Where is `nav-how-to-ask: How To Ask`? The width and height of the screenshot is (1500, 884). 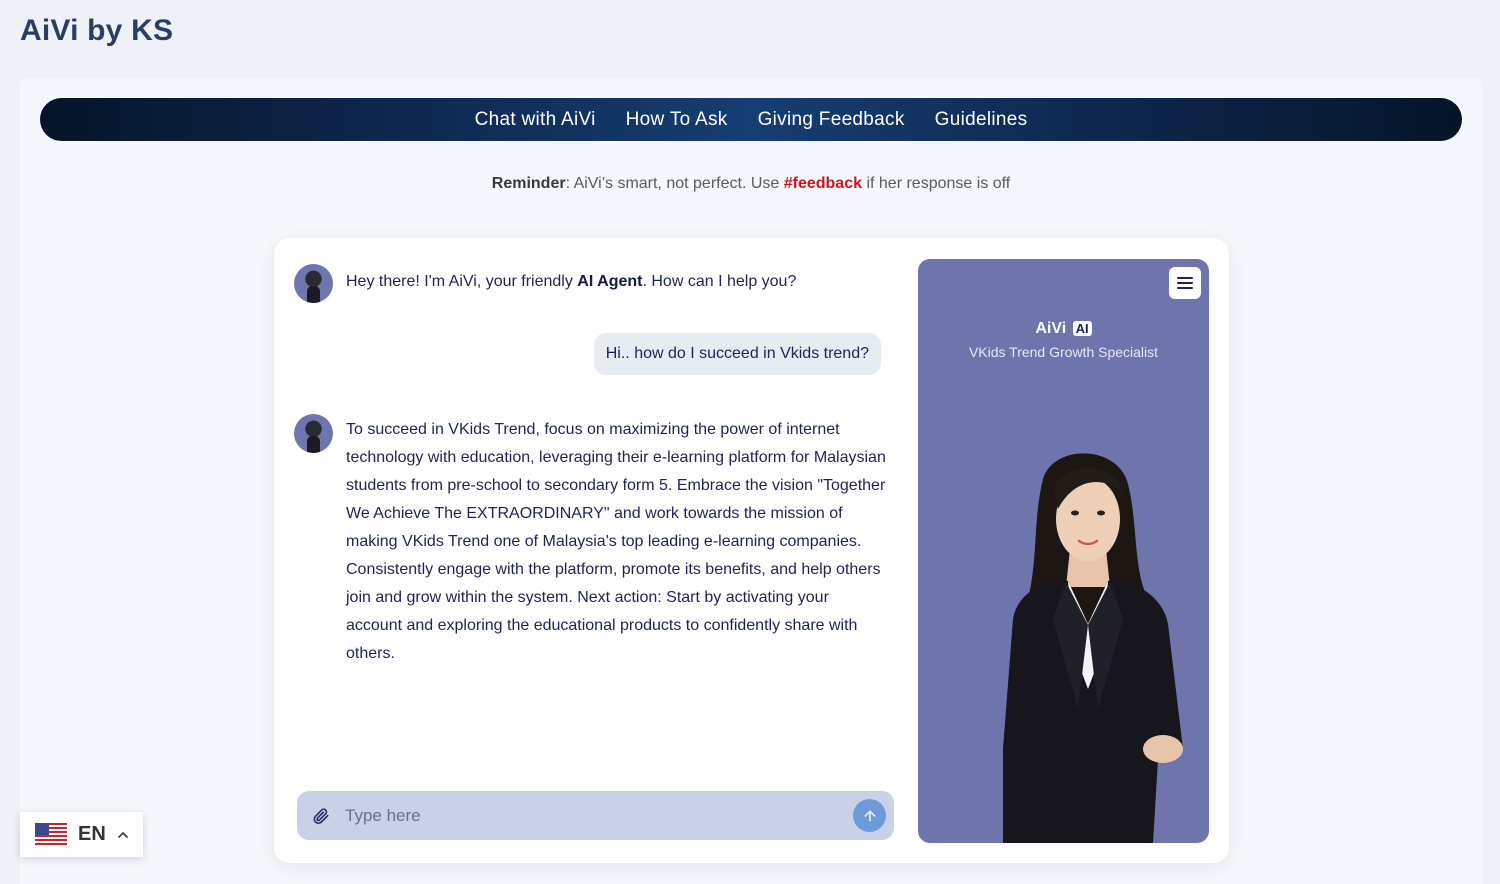
nav-how-to-ask: How To Ask is located at coordinates (677, 120).